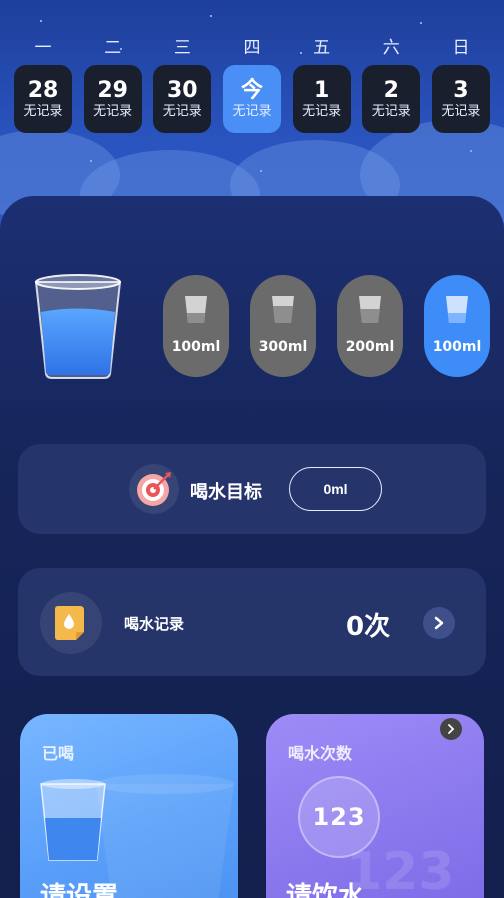  What do you see at coordinates (112, 90) in the screenshot?
I see `day-number: 29` at bounding box center [112, 90].